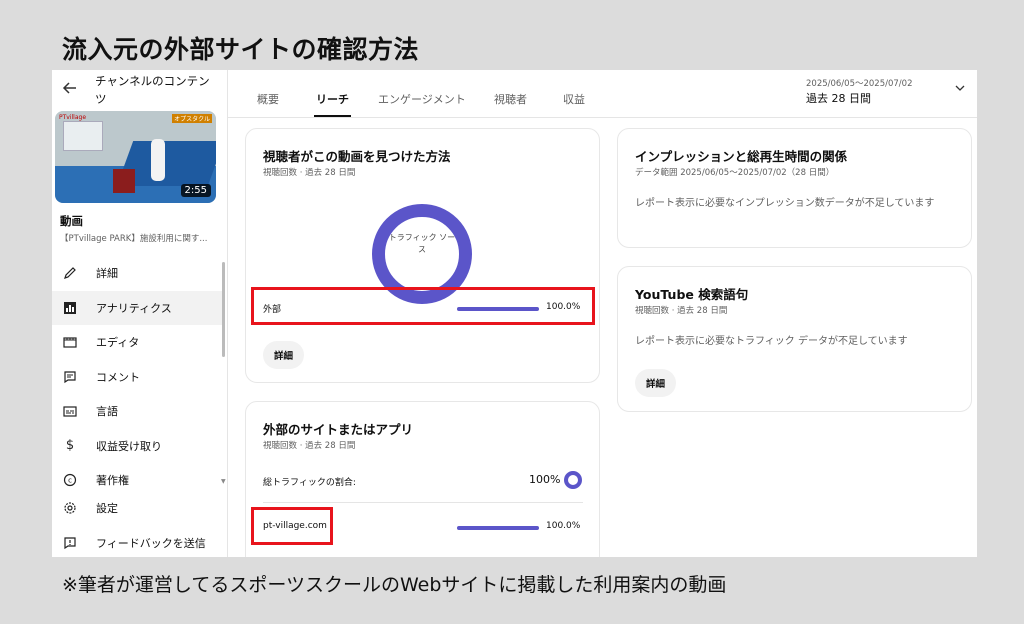  Describe the element at coordinates (70, 308) in the screenshot. I see `analytics-icon` at that location.